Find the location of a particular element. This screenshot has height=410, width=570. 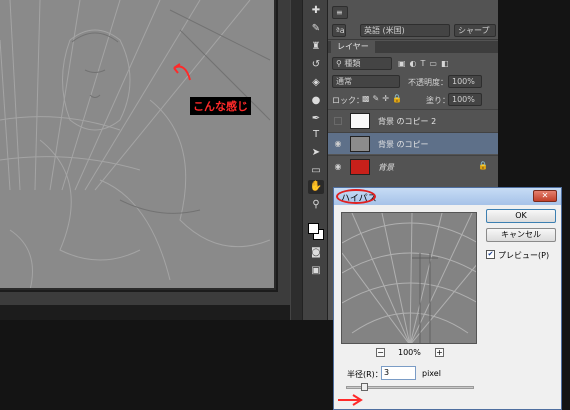

kerning-icon: ≡ is located at coordinates (340, 12).